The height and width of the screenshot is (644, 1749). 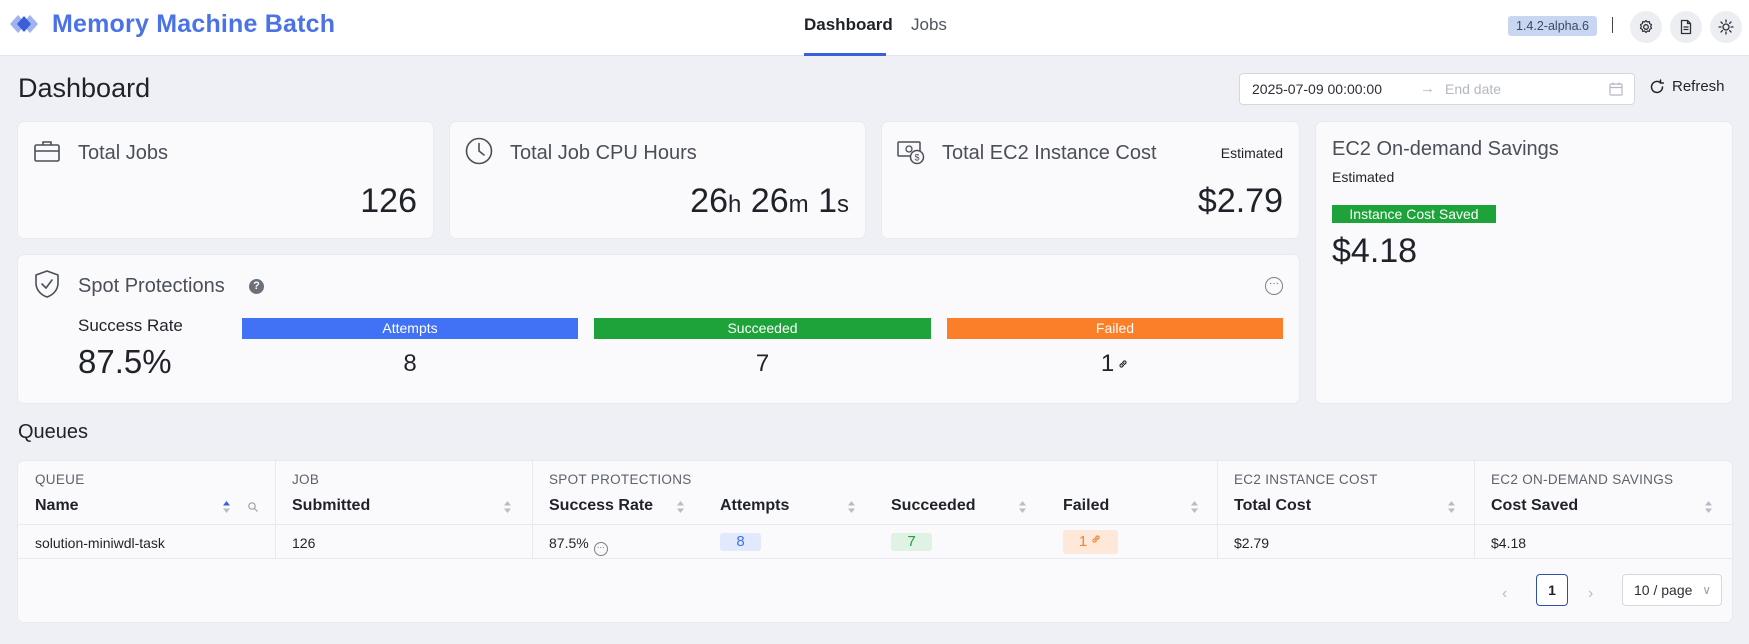 I want to click on seconds-value: 1, so click(x=827, y=201).